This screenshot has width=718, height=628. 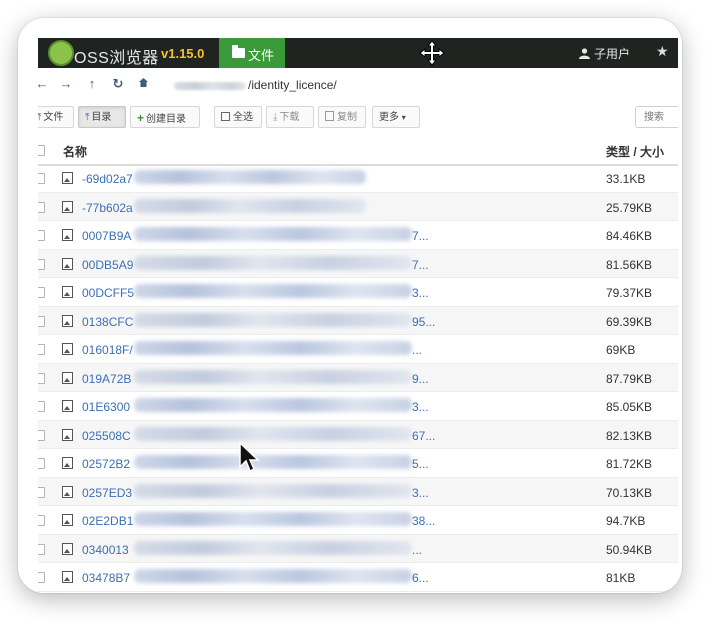 I want to click on file-name-link: 02E2DB1, so click(x=107, y=521).